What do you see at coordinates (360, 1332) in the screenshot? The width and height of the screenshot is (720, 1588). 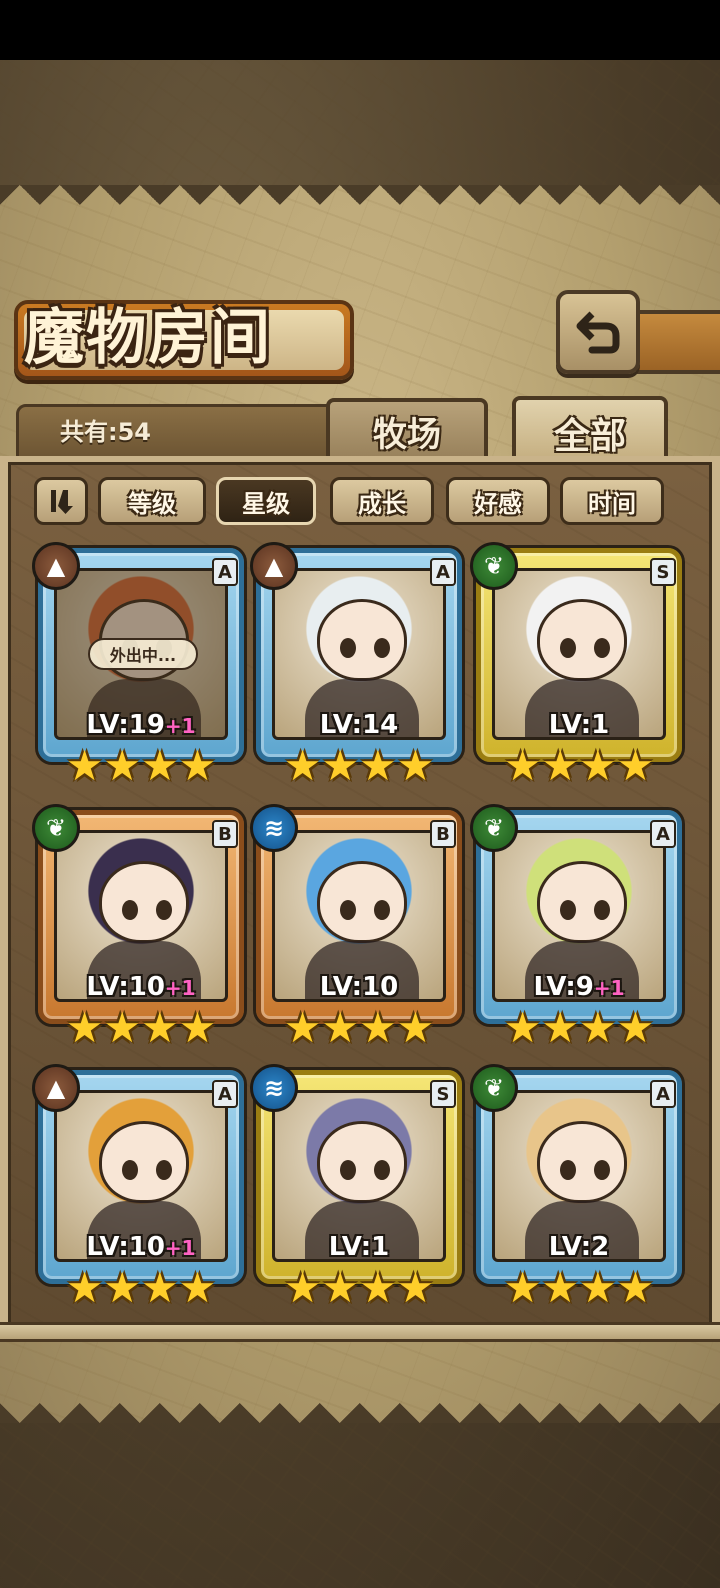 I see `panel-bottom-rail` at bounding box center [360, 1332].